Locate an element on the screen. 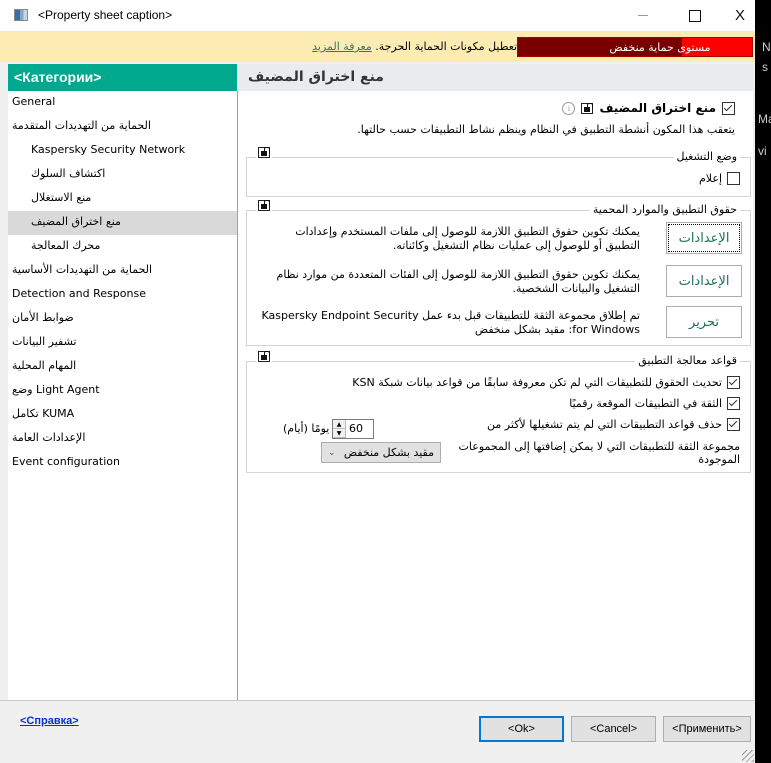 The height and width of the screenshot is (763, 771). ok-button: <Ok> is located at coordinates (521, 729).